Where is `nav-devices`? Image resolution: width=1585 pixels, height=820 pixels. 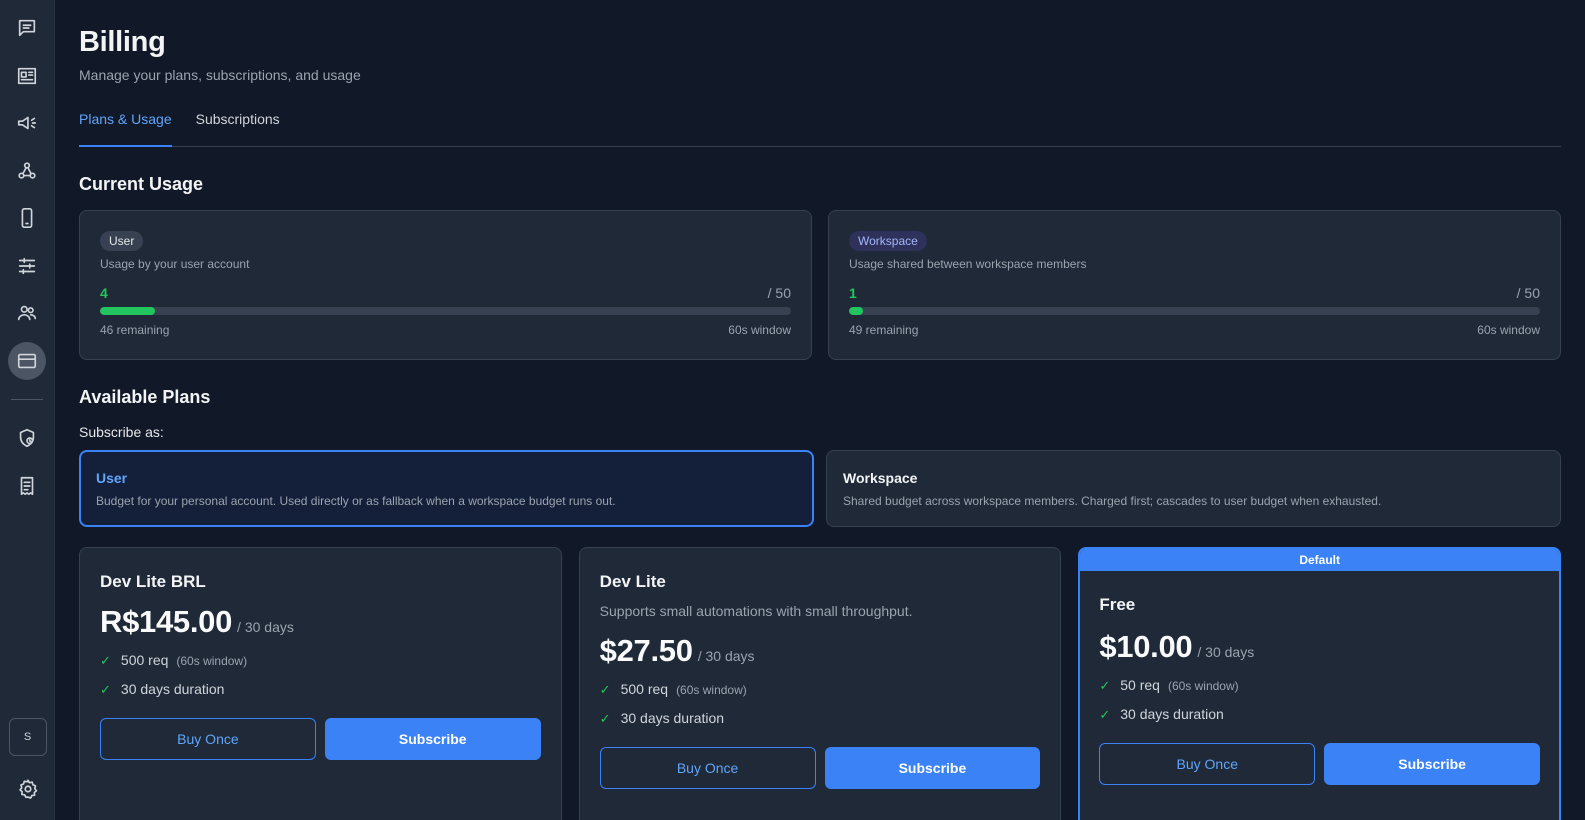
nav-devices is located at coordinates (27, 218).